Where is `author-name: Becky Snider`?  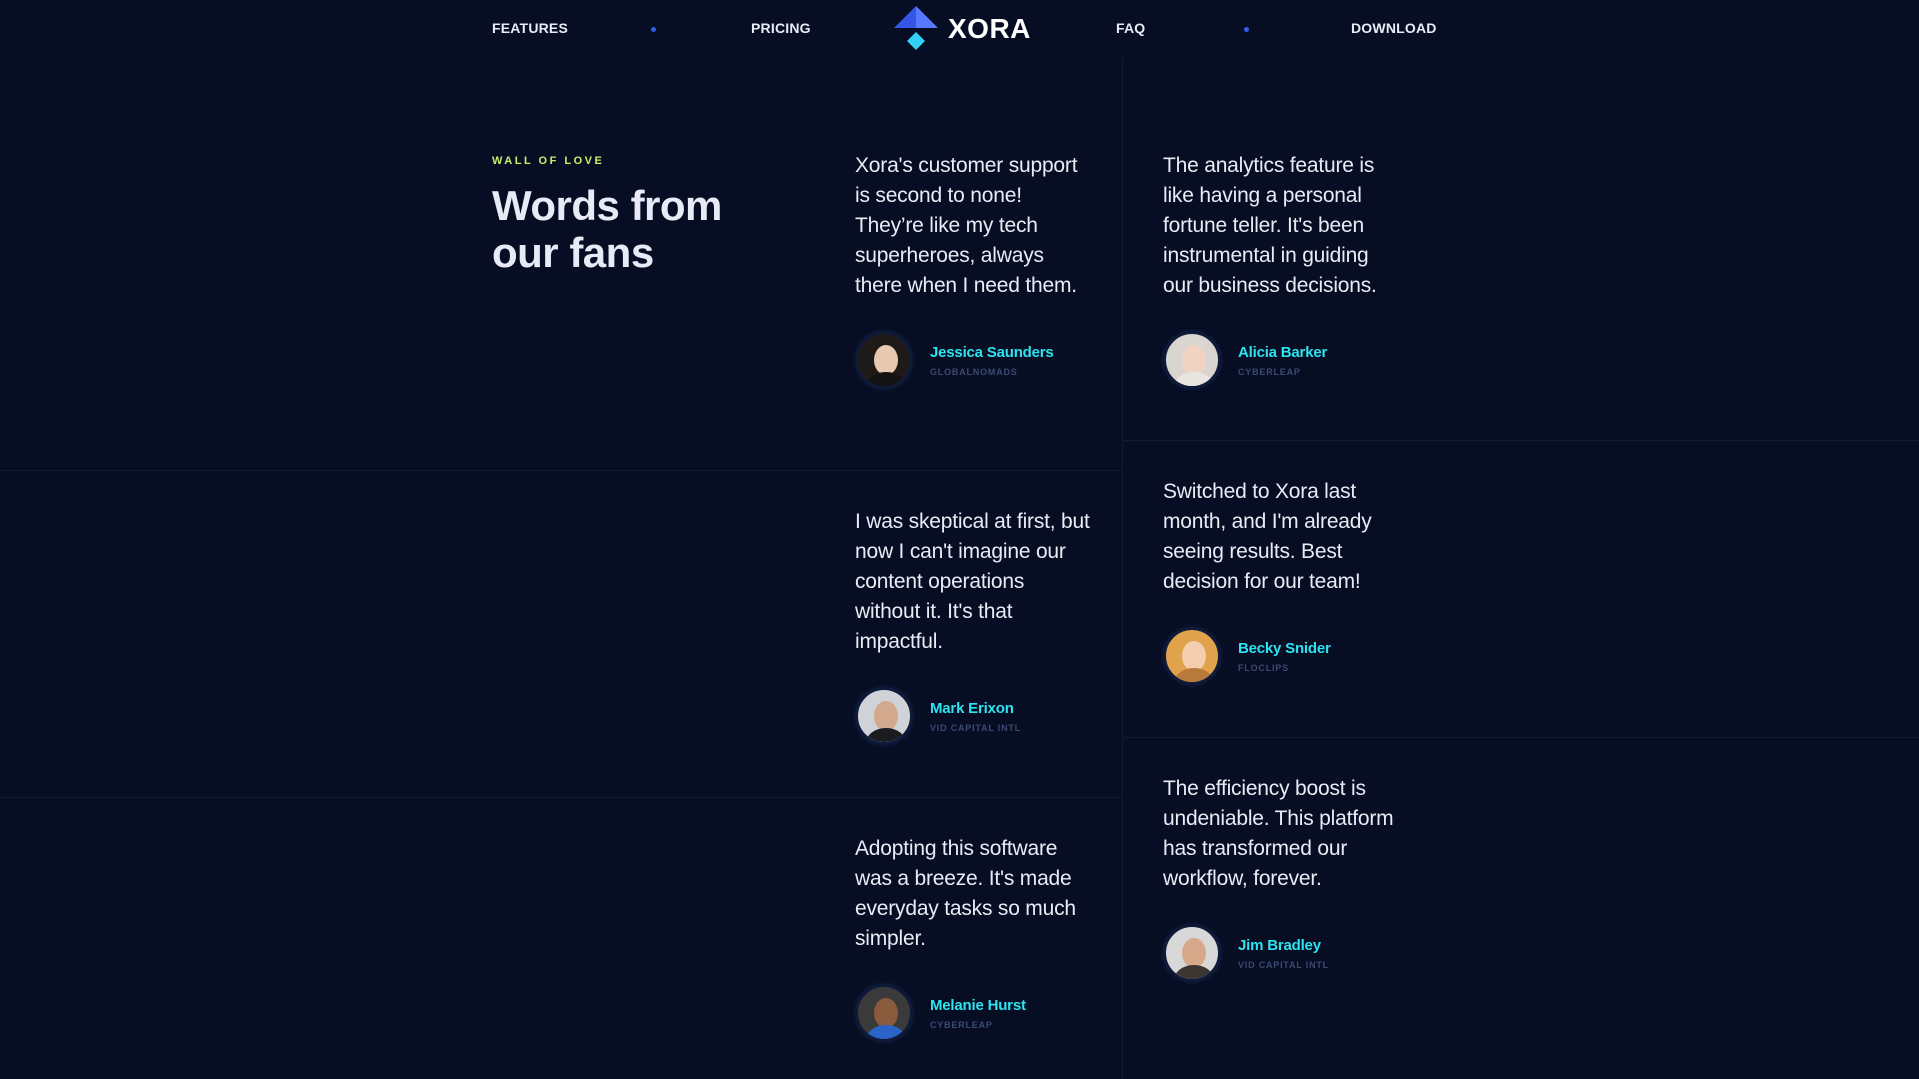
author-name: Becky Snider is located at coordinates (1284, 648).